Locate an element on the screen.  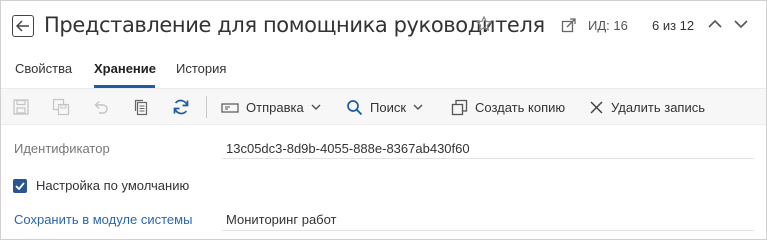
save-and-close-icon is located at coordinates (61, 107).